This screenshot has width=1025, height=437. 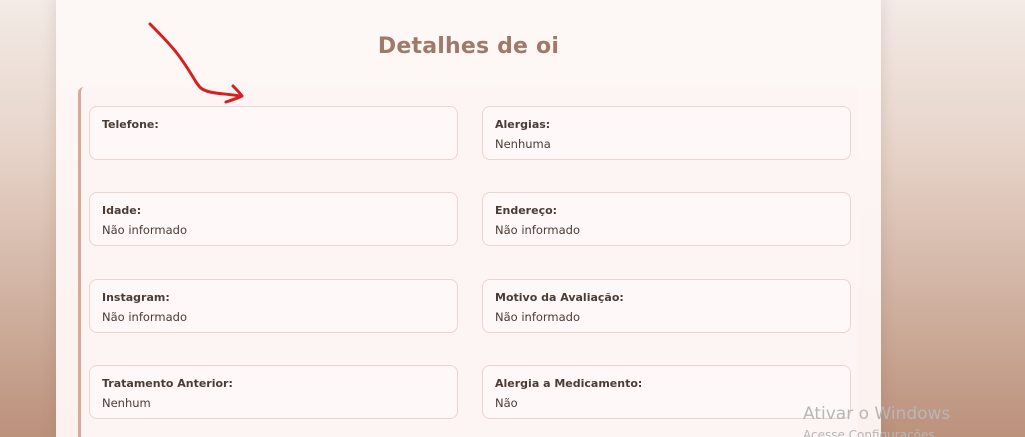 I want to click on field-card-motivo-avaliacao: Motivo da Avaliação: Não informado, so click(x=666, y=306).